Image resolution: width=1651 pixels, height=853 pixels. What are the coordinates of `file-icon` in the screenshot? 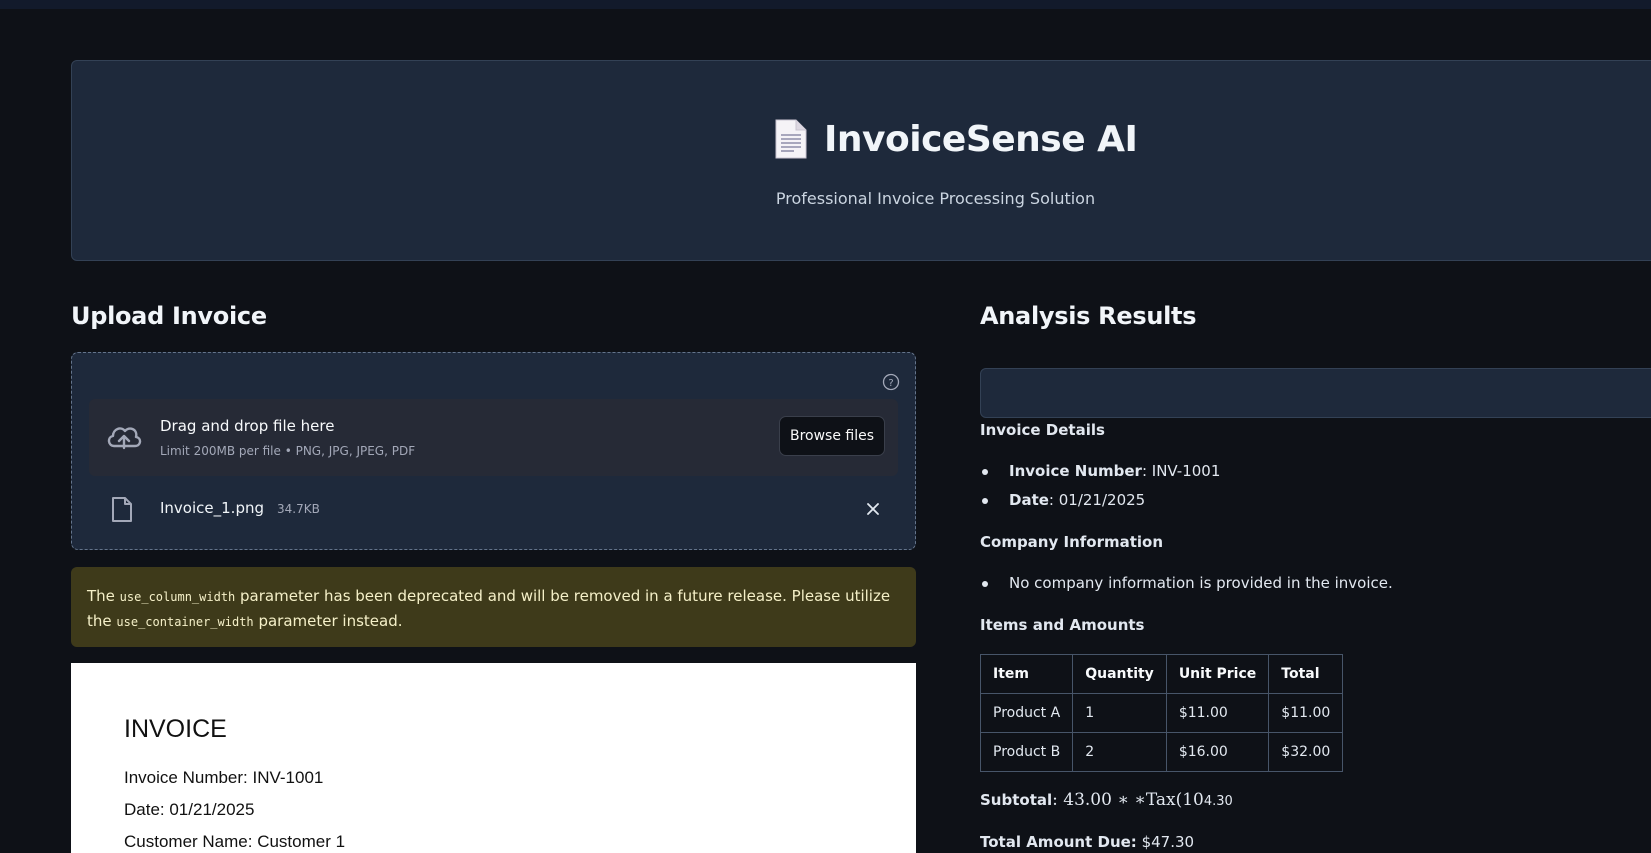 It's located at (122, 509).